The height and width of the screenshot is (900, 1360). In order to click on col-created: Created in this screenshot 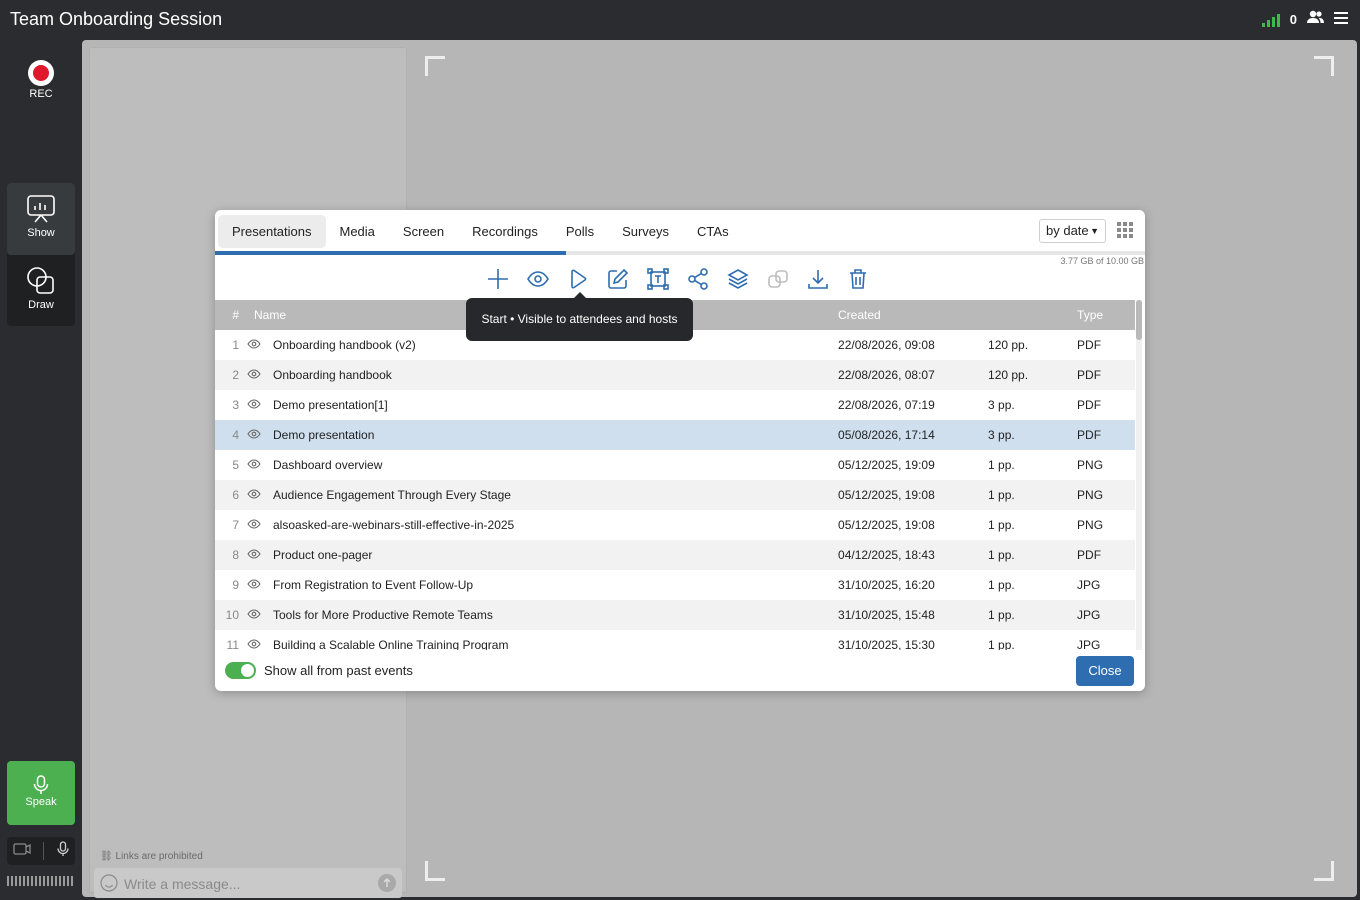, I will do `click(957, 315)`.